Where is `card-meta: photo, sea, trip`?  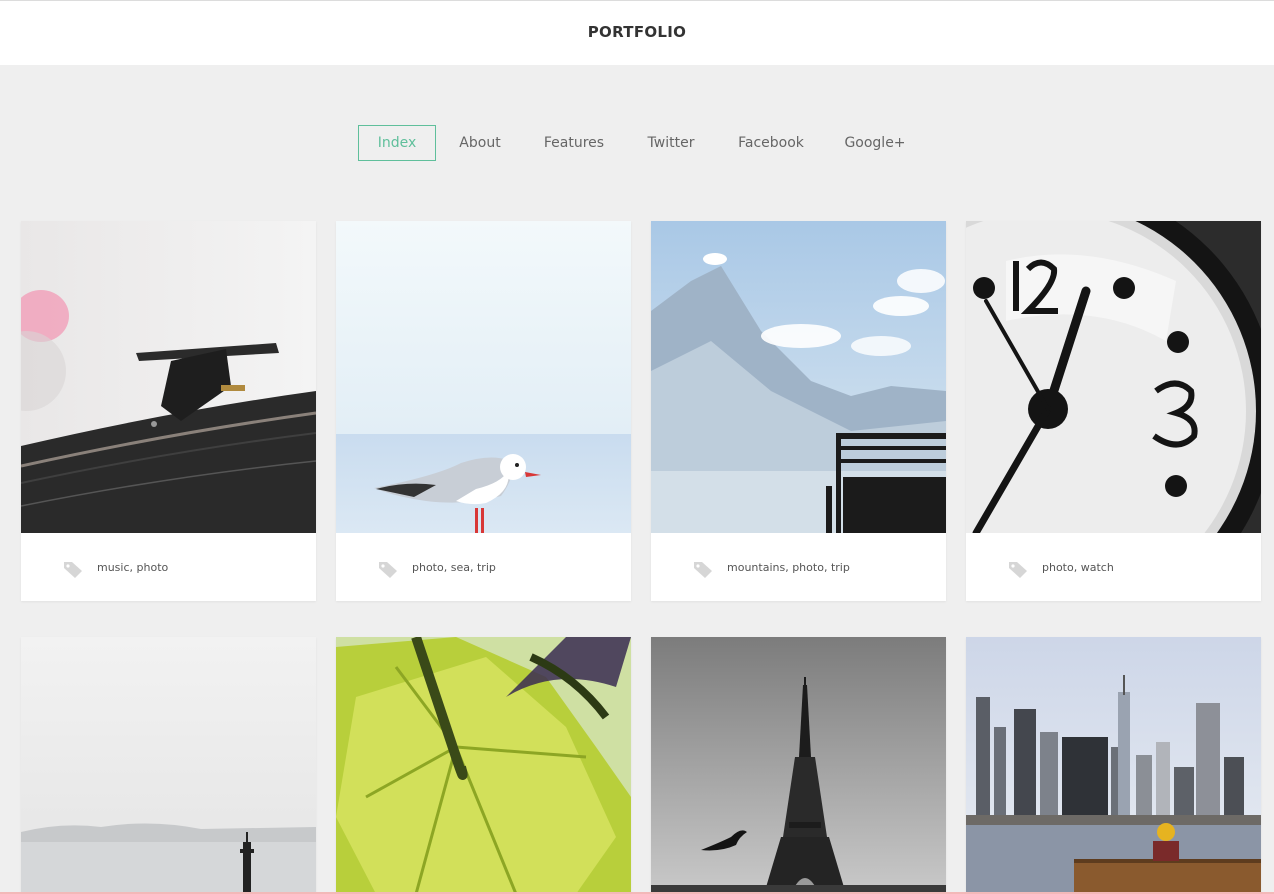 card-meta: photo, sea, trip is located at coordinates (483, 567).